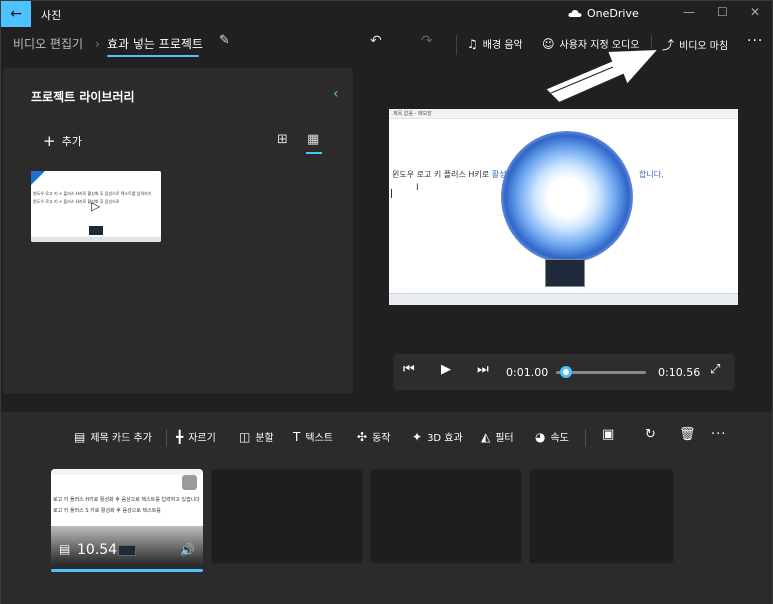 The width and height of the screenshot is (773, 604). What do you see at coordinates (127, 570) in the screenshot?
I see `clip-selected-indicator` at bounding box center [127, 570].